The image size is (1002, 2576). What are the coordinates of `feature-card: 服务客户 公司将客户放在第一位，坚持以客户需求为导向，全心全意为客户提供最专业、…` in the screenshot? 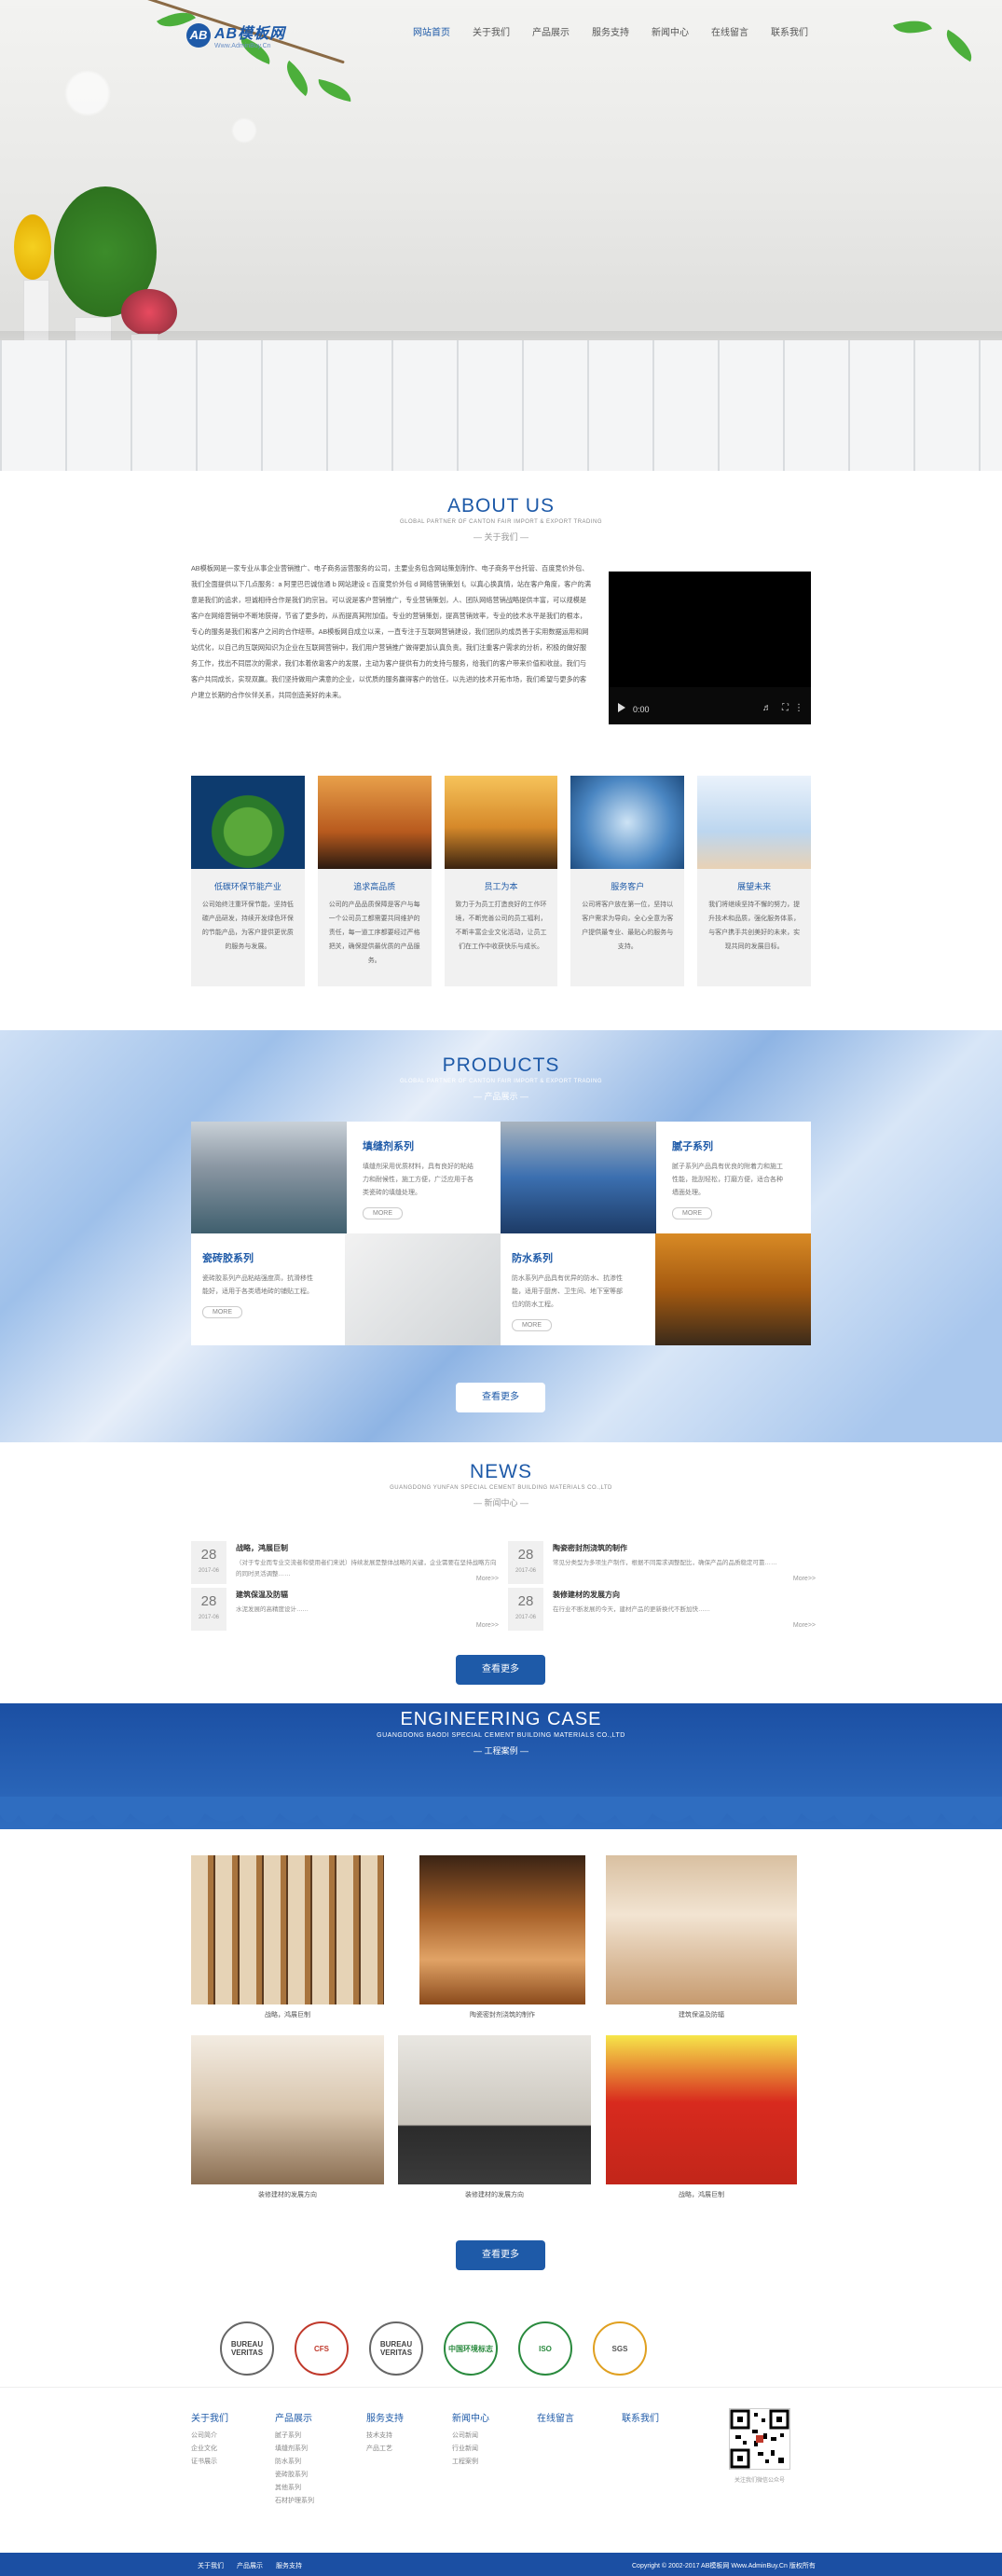 It's located at (628, 881).